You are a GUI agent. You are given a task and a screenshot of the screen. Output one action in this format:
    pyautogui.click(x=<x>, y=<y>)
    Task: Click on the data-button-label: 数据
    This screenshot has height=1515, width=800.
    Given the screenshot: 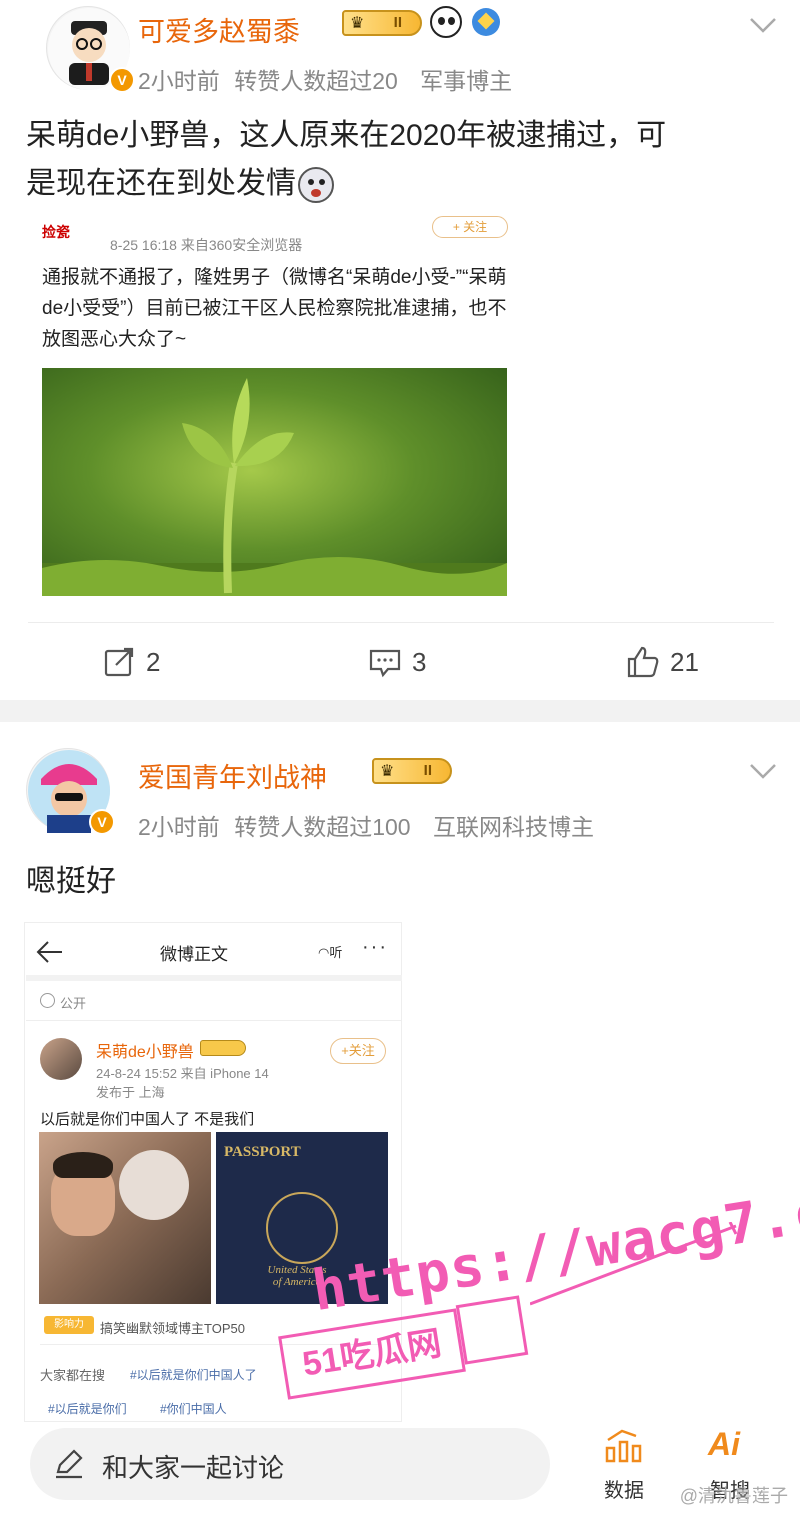 What is the action you would take?
    pyautogui.click(x=624, y=1488)
    